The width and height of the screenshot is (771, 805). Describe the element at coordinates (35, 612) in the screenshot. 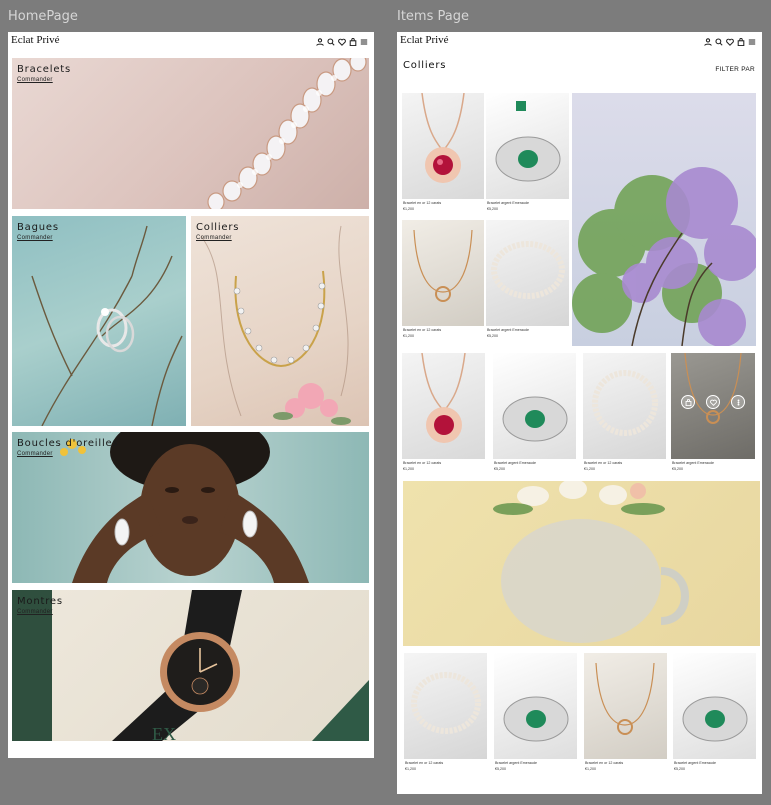

I see `commander-link-montres: Commander` at that location.